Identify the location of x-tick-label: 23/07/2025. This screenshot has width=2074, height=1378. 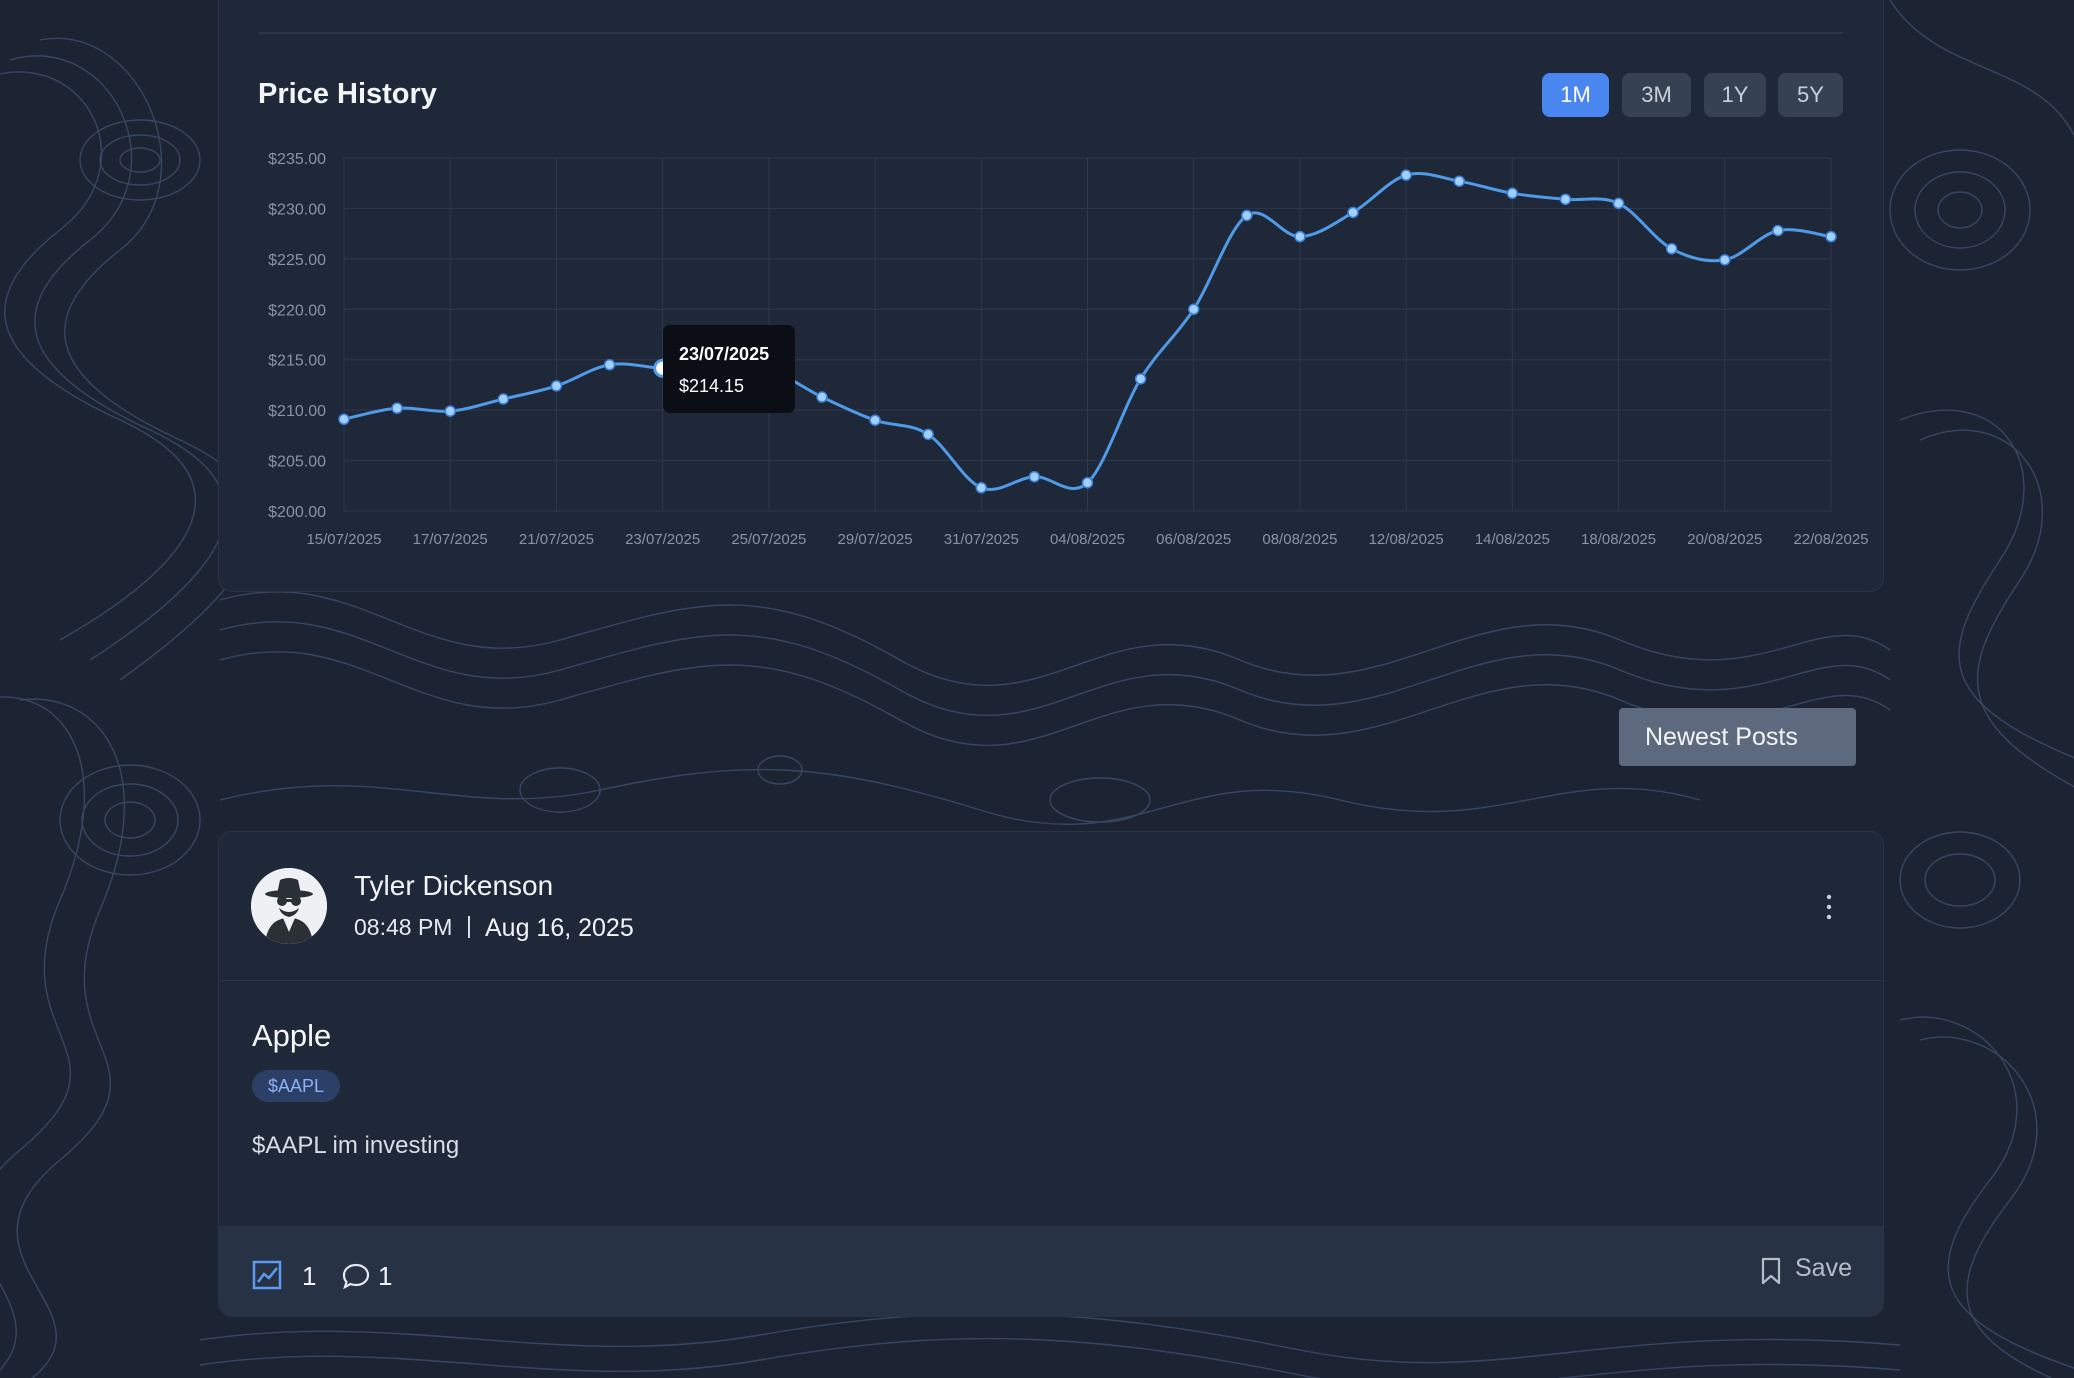
(662, 539).